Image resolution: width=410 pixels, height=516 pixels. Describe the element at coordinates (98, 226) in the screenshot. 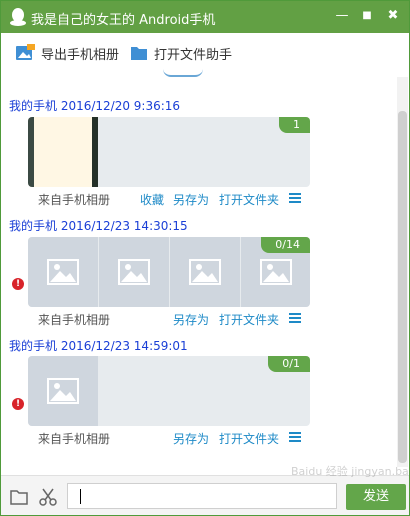

I see `message-sender-time: 我的手机 2016/12/23 14:30:15` at that location.